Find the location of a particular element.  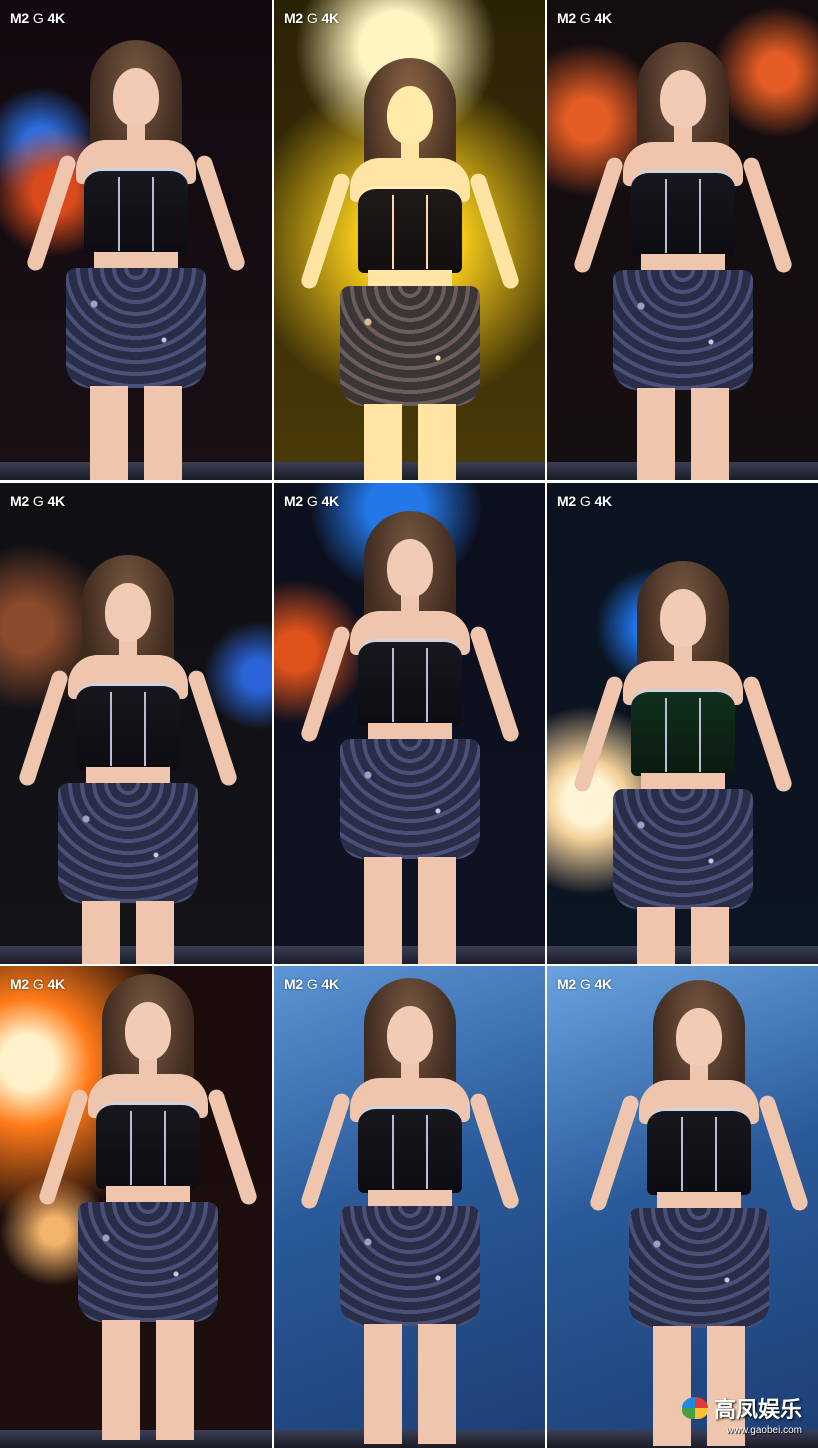

photo-panel-8: M2 G 4K is located at coordinates (409, 1207).